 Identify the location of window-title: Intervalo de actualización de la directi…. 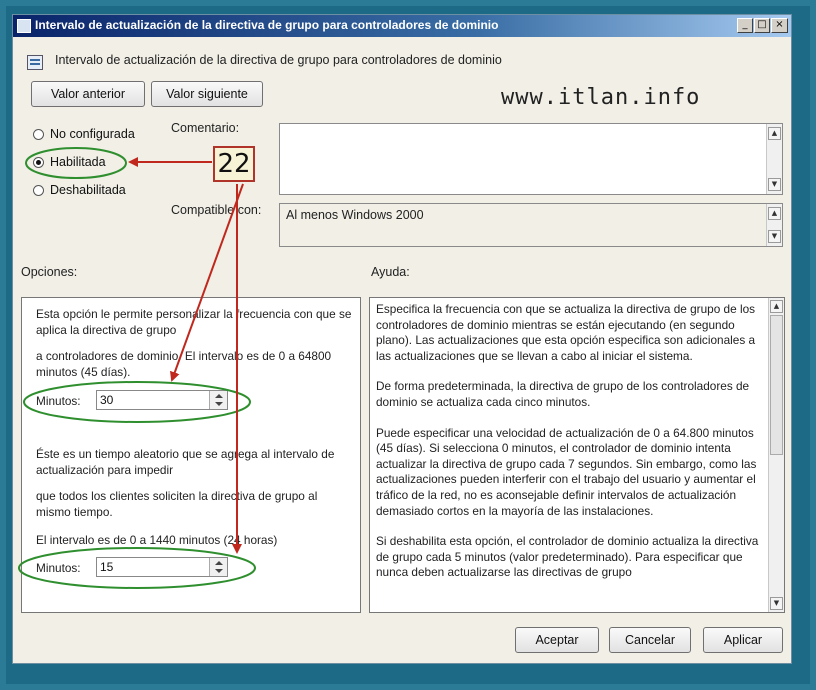
(267, 25).